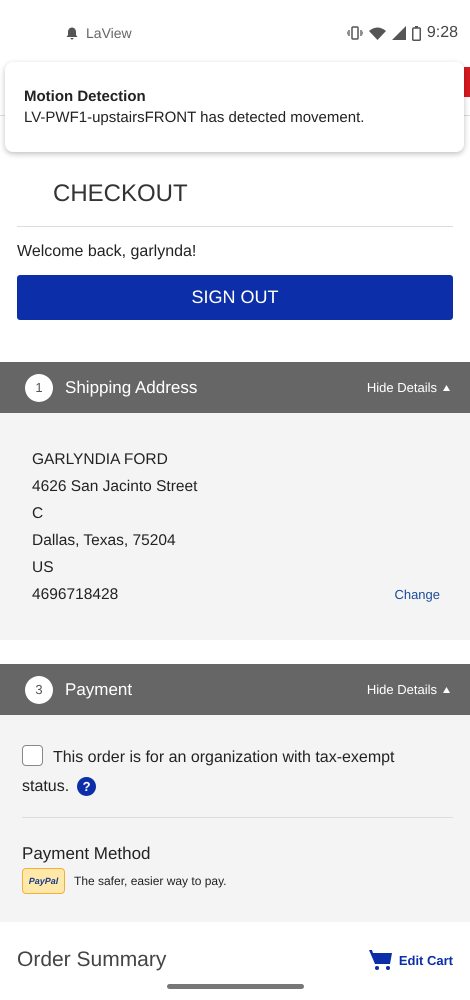 The height and width of the screenshot is (1000, 470). I want to click on wifi-icon, so click(377, 33).